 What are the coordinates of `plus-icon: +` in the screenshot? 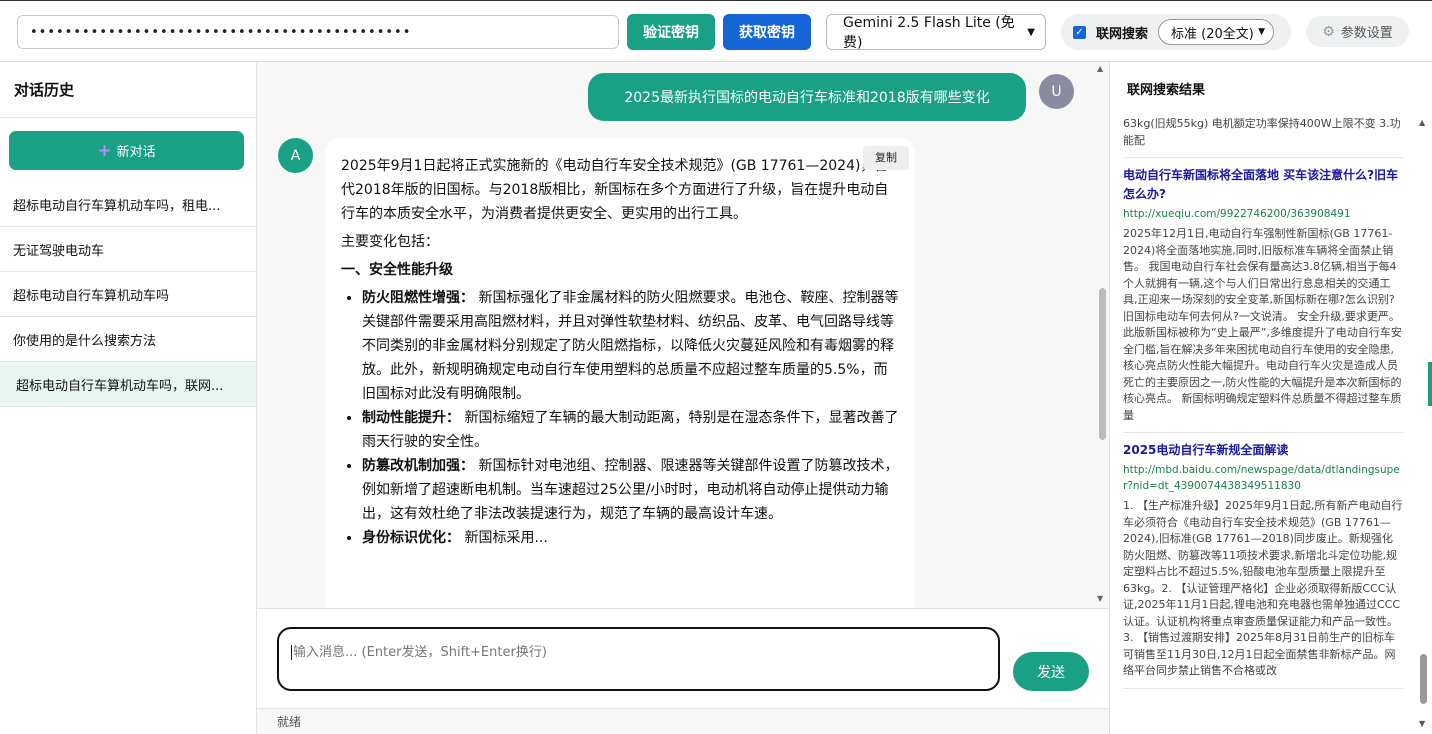 It's located at (104, 150).